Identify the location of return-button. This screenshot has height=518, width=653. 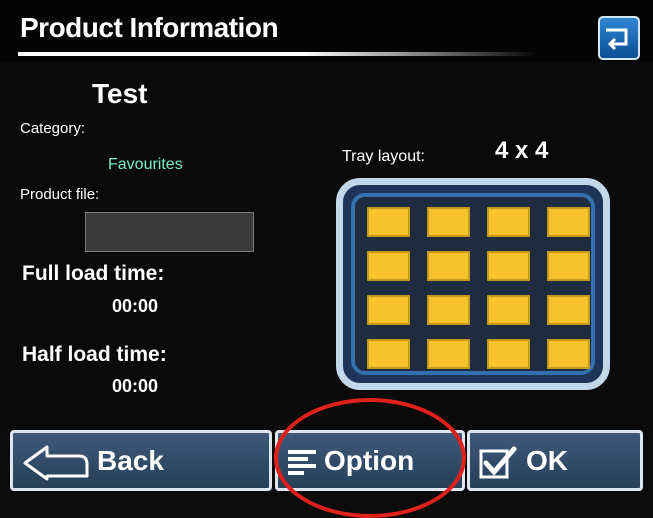
(619, 38).